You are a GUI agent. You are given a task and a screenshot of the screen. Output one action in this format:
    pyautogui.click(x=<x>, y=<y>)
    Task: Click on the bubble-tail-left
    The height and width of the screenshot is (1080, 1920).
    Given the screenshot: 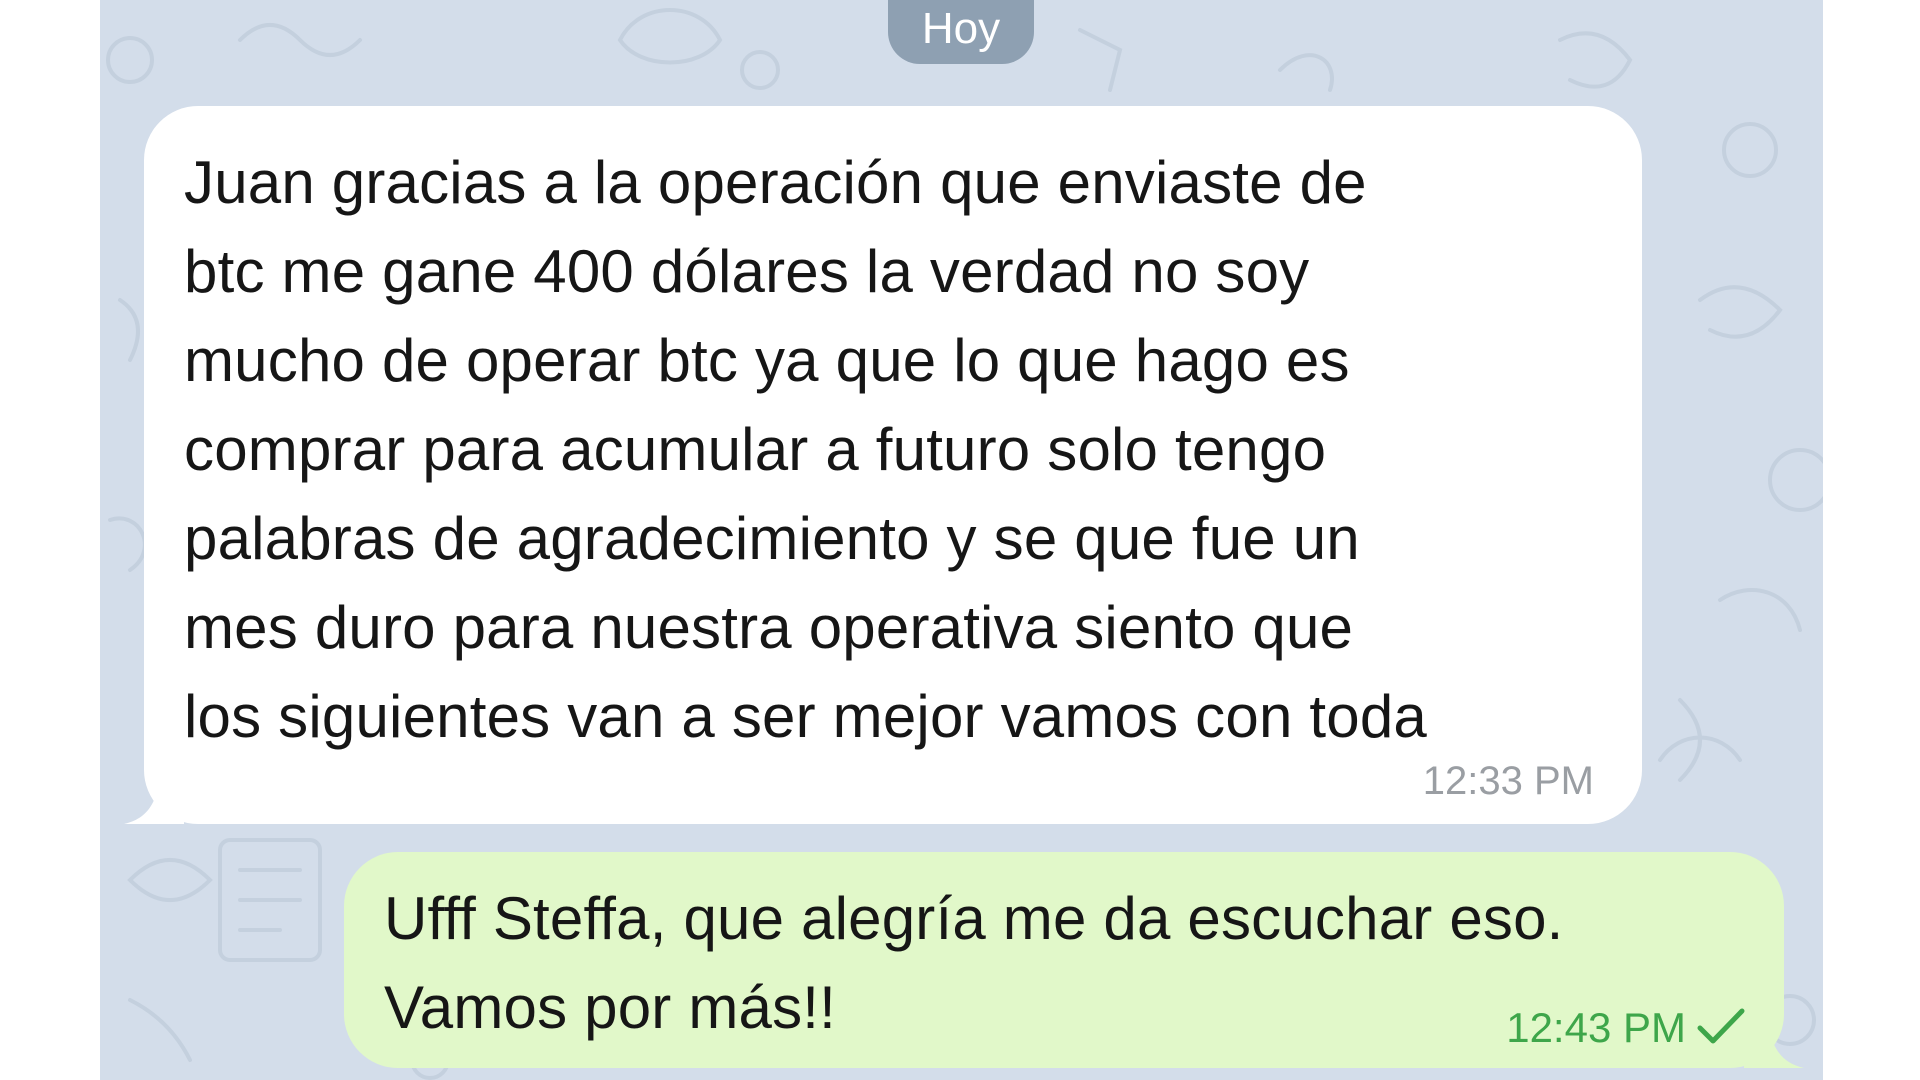 What is the action you would take?
    pyautogui.click(x=154, y=794)
    